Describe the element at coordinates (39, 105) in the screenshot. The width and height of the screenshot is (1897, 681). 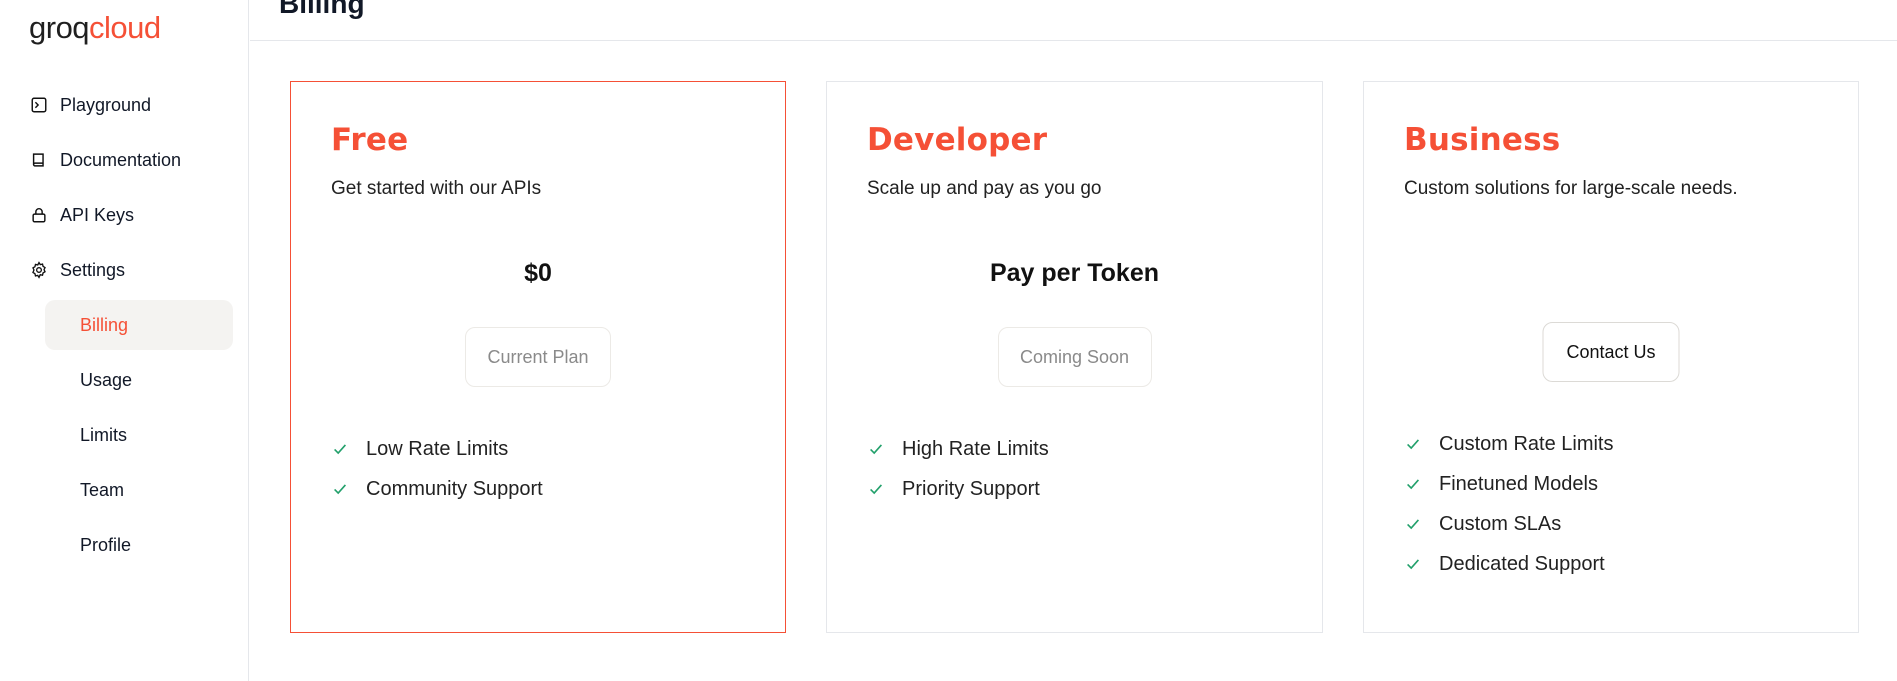
I see `terminal-icon` at that location.